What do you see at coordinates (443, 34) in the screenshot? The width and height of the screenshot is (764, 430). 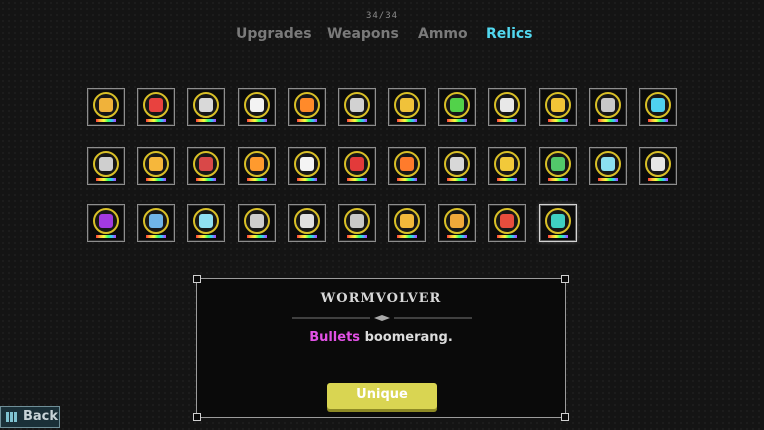 I see `tab-ammo: Ammo` at bounding box center [443, 34].